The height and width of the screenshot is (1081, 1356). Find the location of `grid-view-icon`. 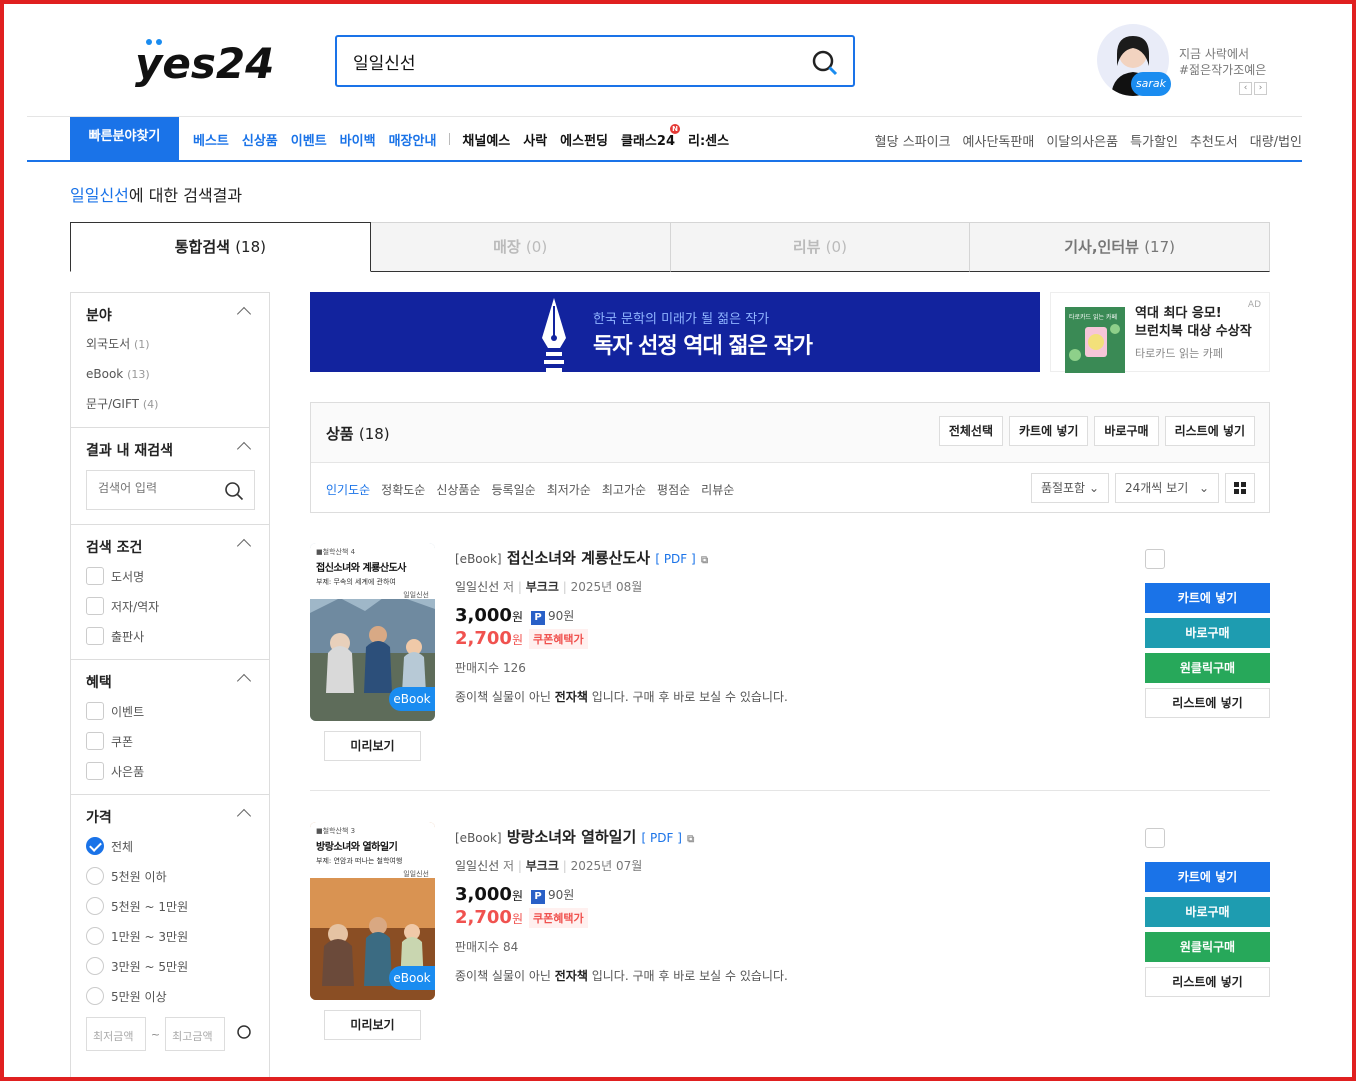

grid-view-icon is located at coordinates (1240, 488).